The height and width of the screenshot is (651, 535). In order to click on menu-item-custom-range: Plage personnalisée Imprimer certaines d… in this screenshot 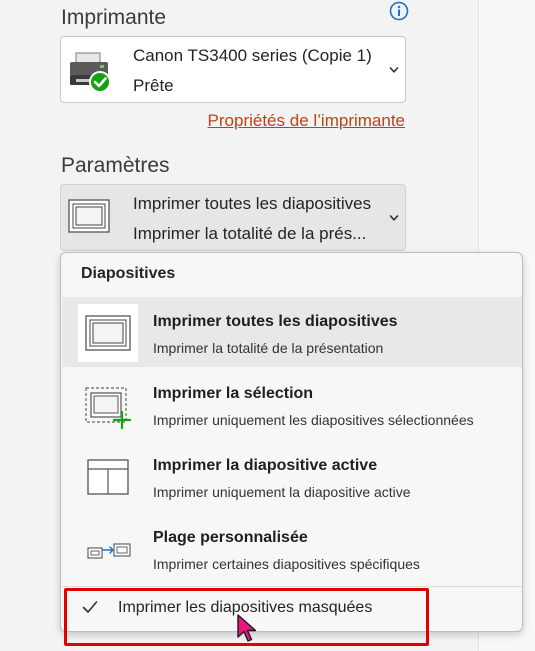, I will do `click(292, 548)`.